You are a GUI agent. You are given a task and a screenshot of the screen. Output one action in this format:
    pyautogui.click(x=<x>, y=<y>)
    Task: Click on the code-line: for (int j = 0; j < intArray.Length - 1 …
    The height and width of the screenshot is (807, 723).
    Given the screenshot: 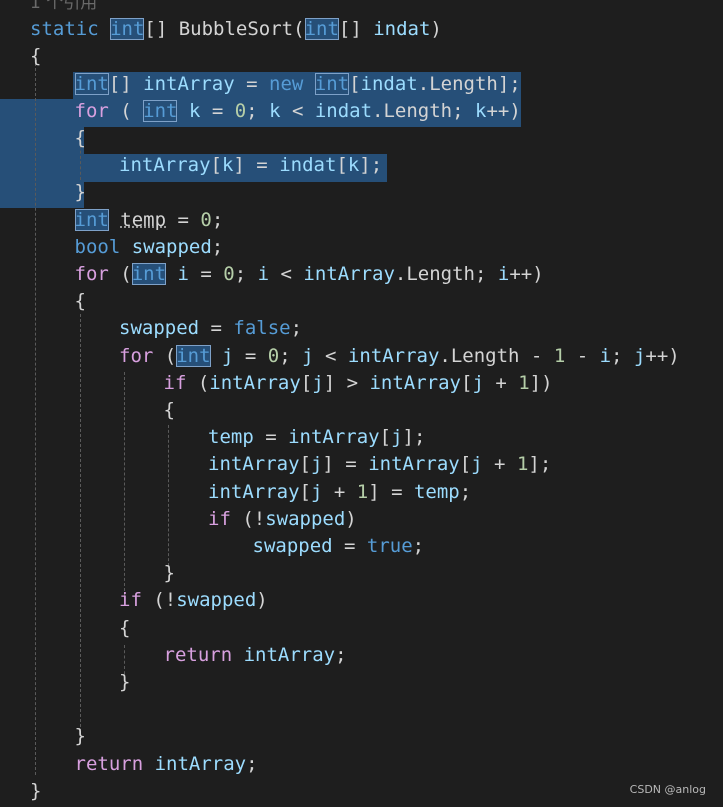 What is the action you would take?
    pyautogui.click(x=399, y=356)
    